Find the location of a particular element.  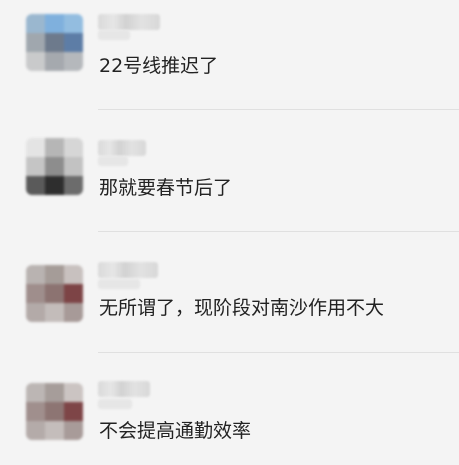

comment-text: 那就要春节后了 is located at coordinates (166, 188).